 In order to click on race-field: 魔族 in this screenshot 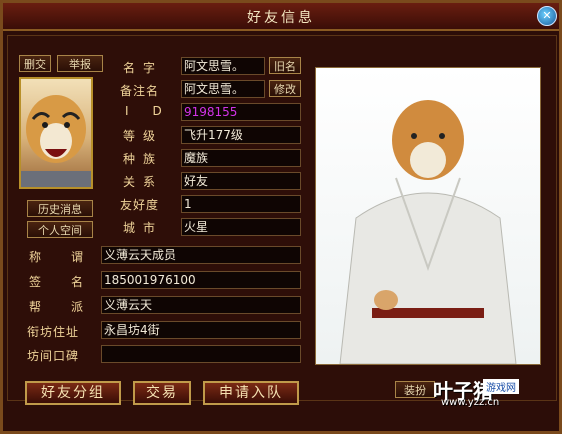, I will do `click(241, 158)`.